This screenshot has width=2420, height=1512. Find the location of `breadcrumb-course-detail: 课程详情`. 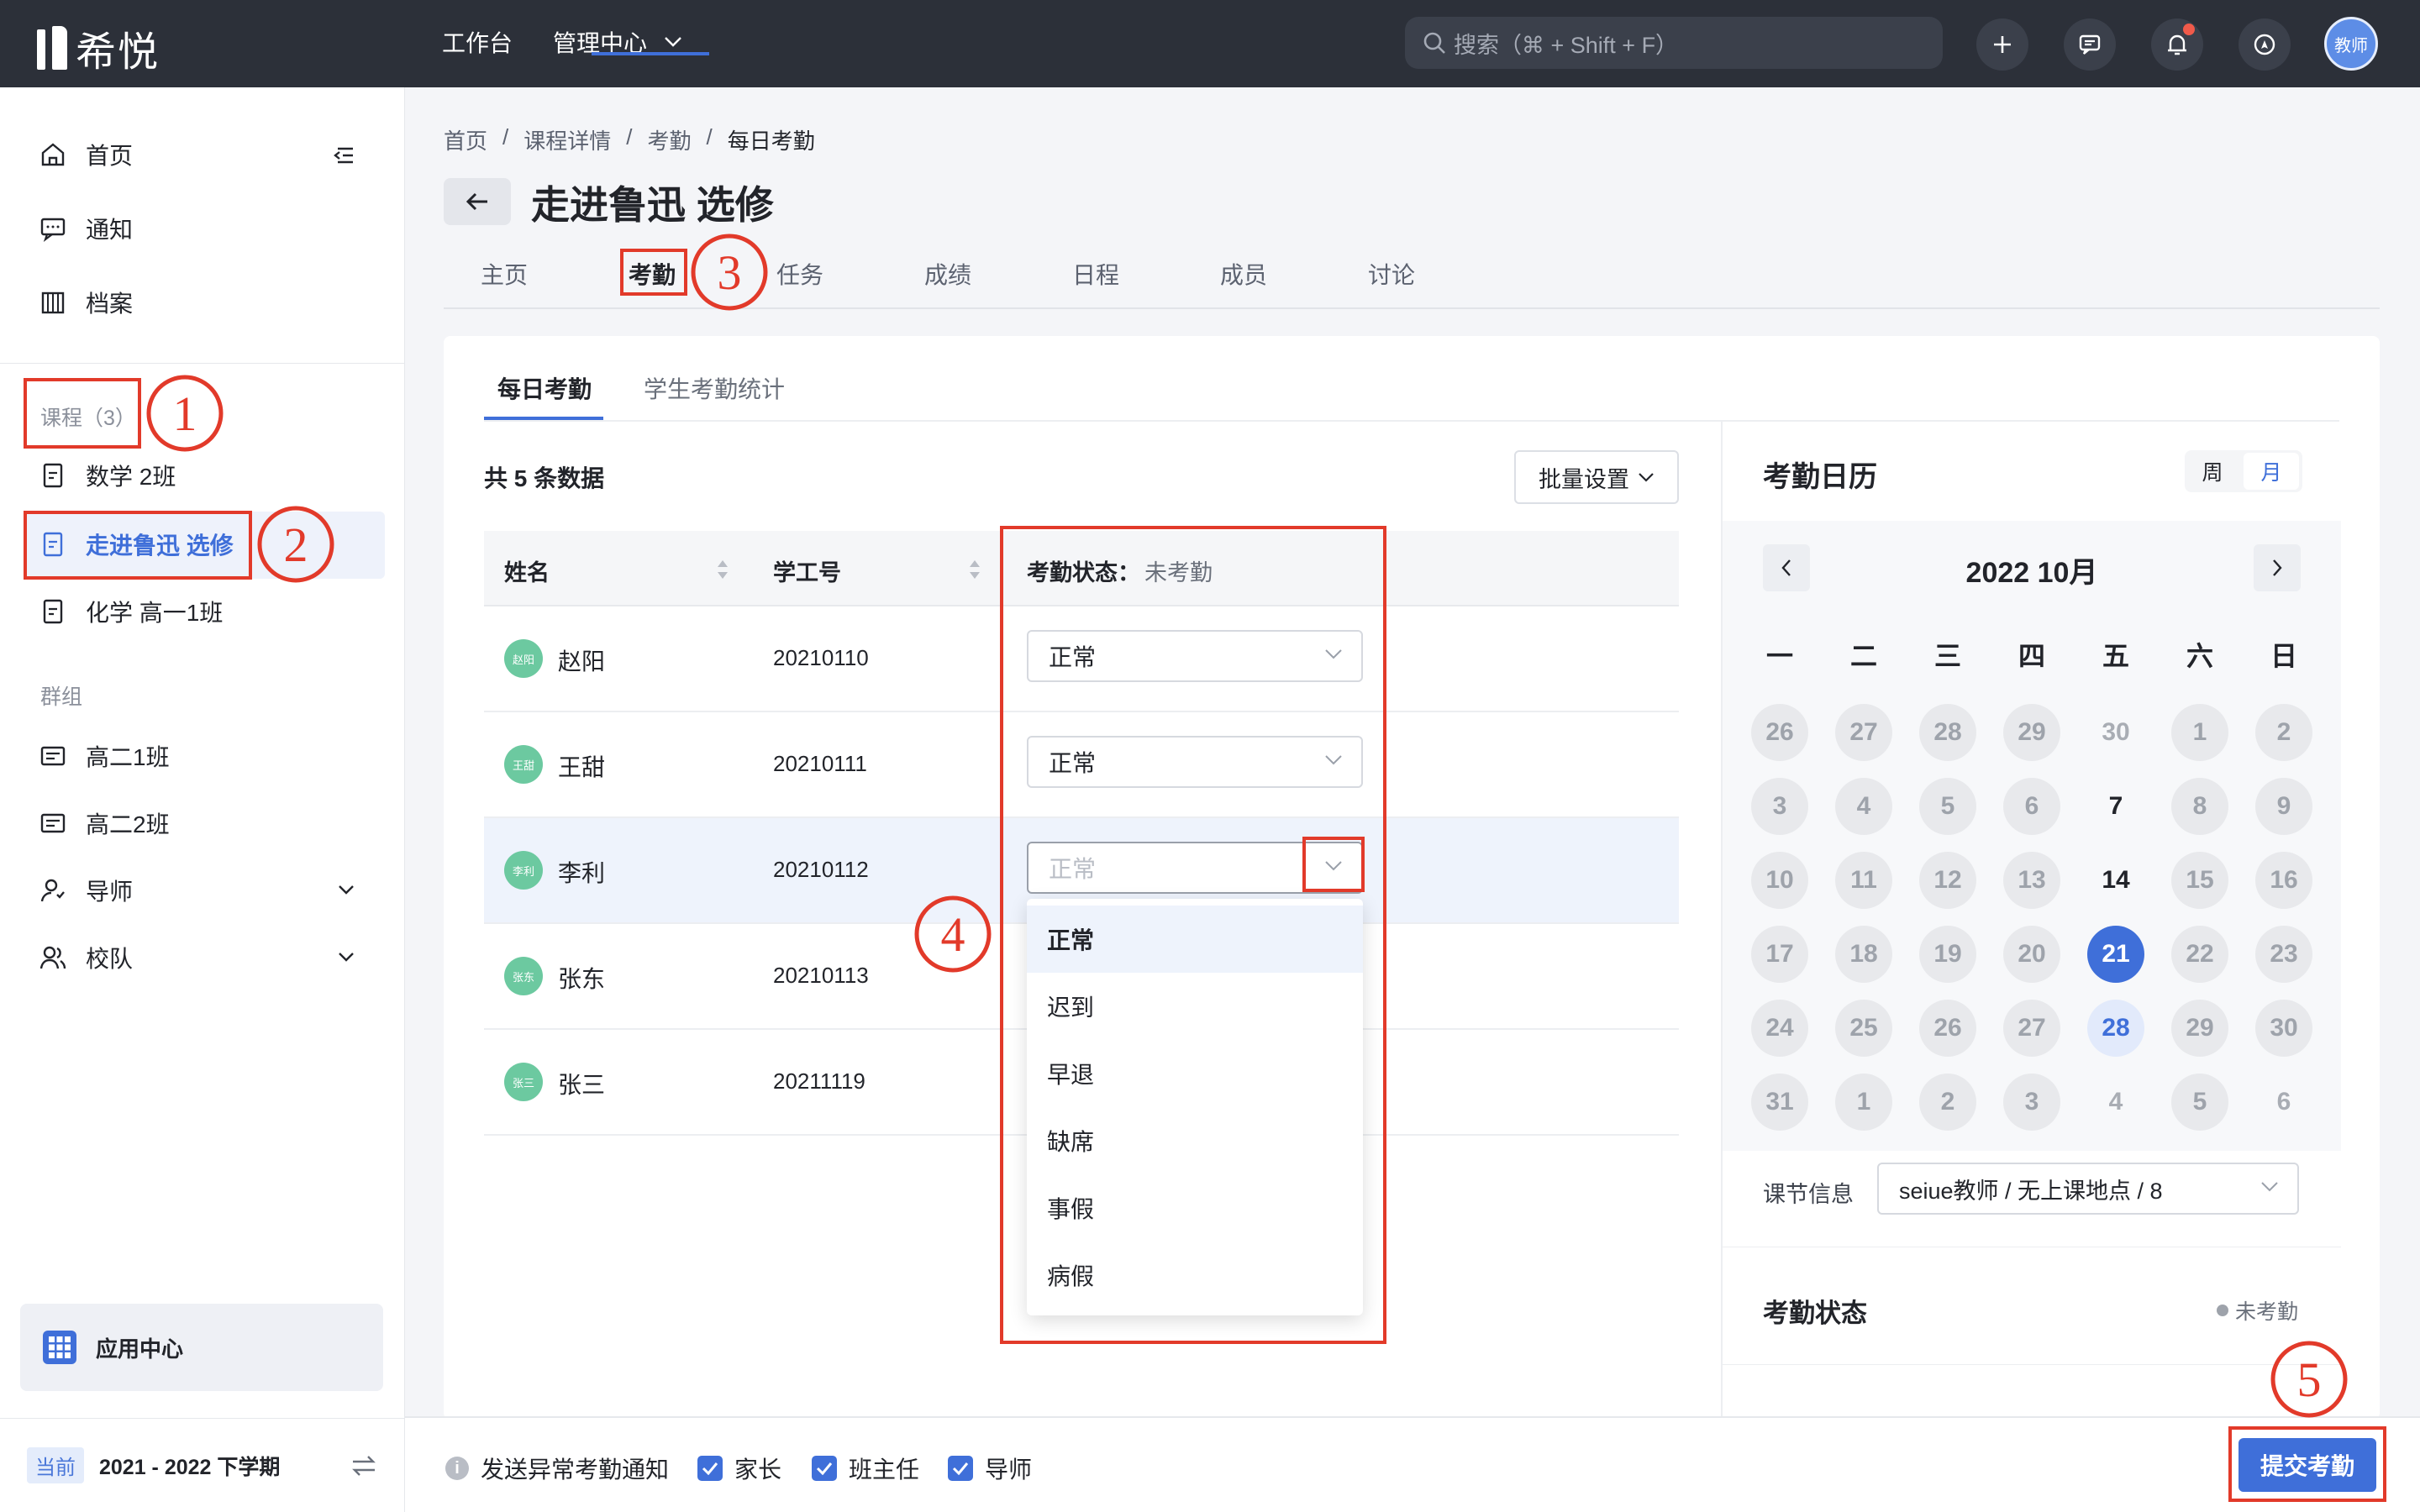

breadcrumb-course-detail: 课程详情 is located at coordinates (567, 139).